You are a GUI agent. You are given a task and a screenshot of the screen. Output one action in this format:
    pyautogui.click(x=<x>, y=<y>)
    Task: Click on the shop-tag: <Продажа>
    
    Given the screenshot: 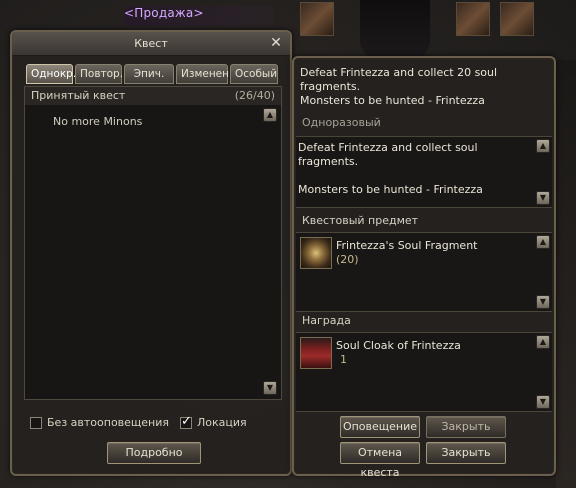 What is the action you would take?
    pyautogui.click(x=199, y=16)
    